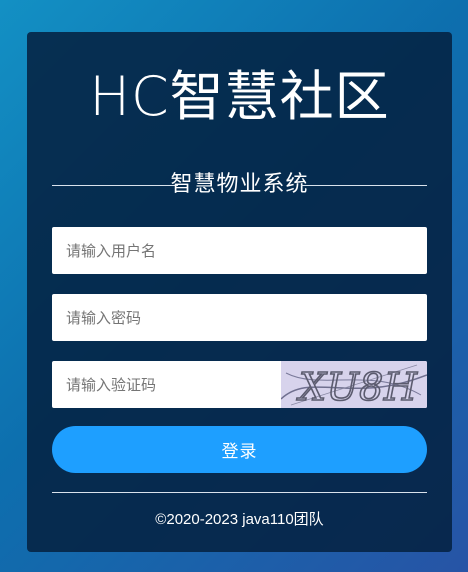  I want to click on username-input, so click(239, 250).